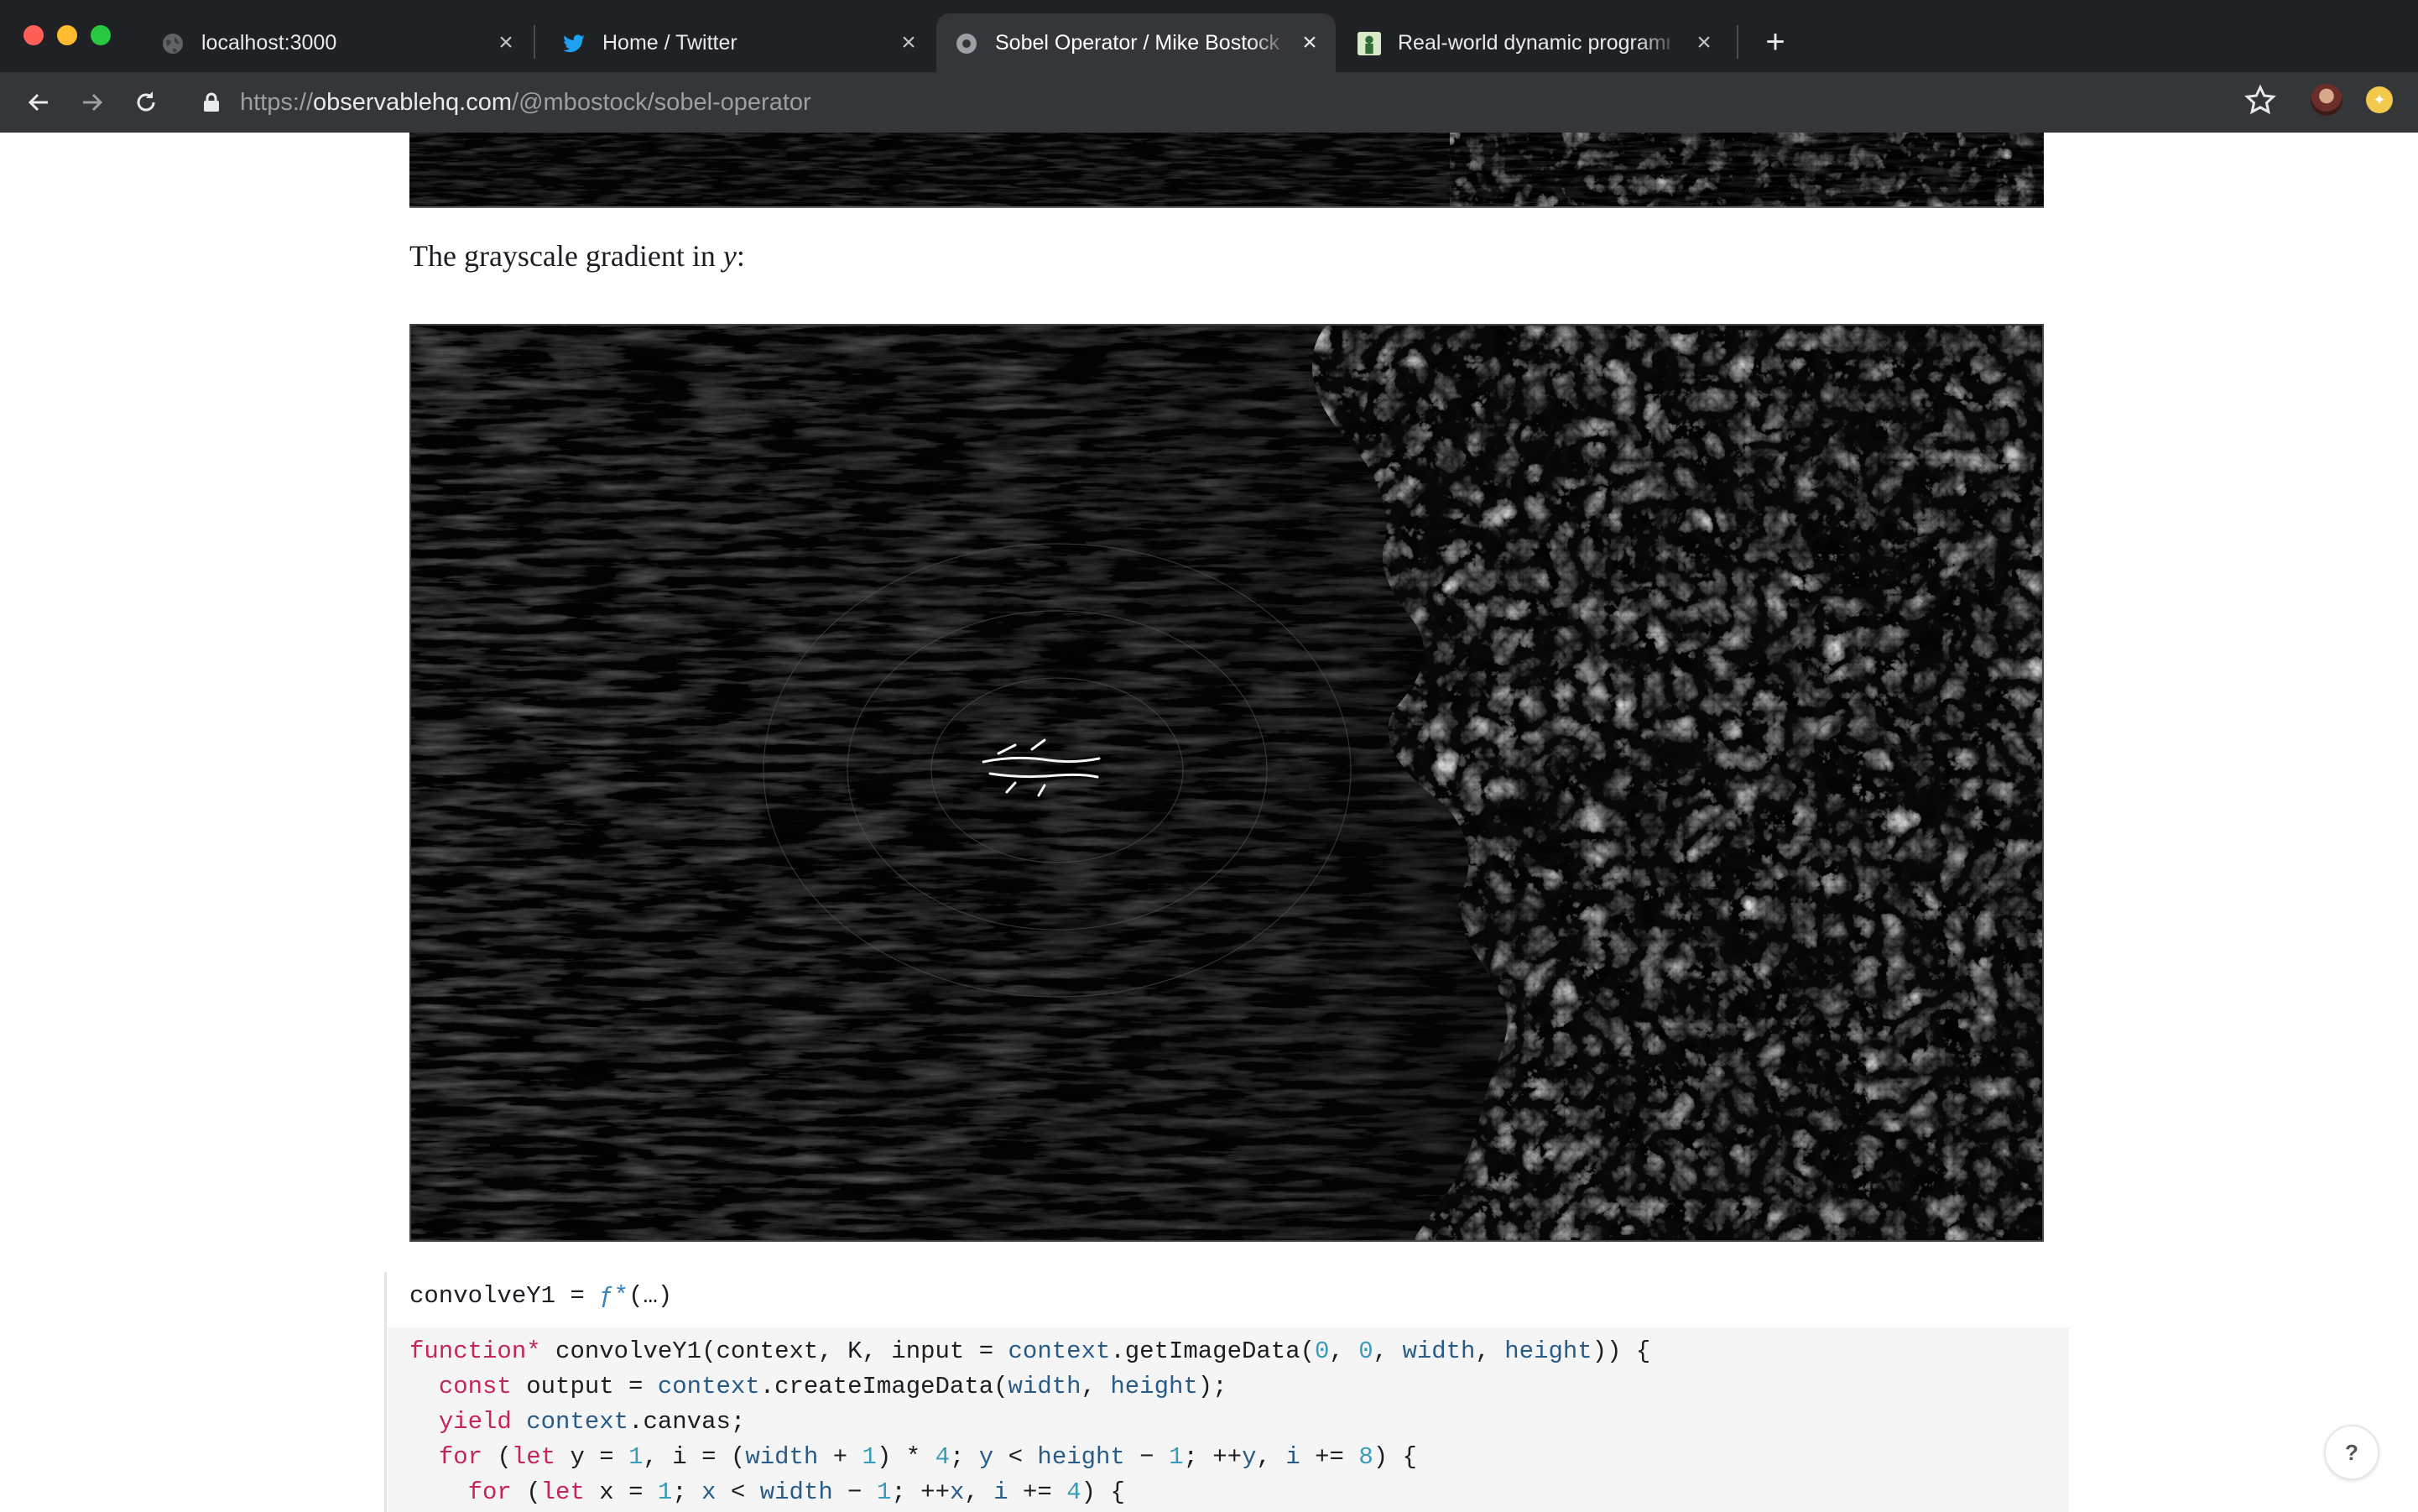 The image size is (2418, 1512). Describe the element at coordinates (269, 43) in the screenshot. I see `tab-title: localhost:3000` at that location.